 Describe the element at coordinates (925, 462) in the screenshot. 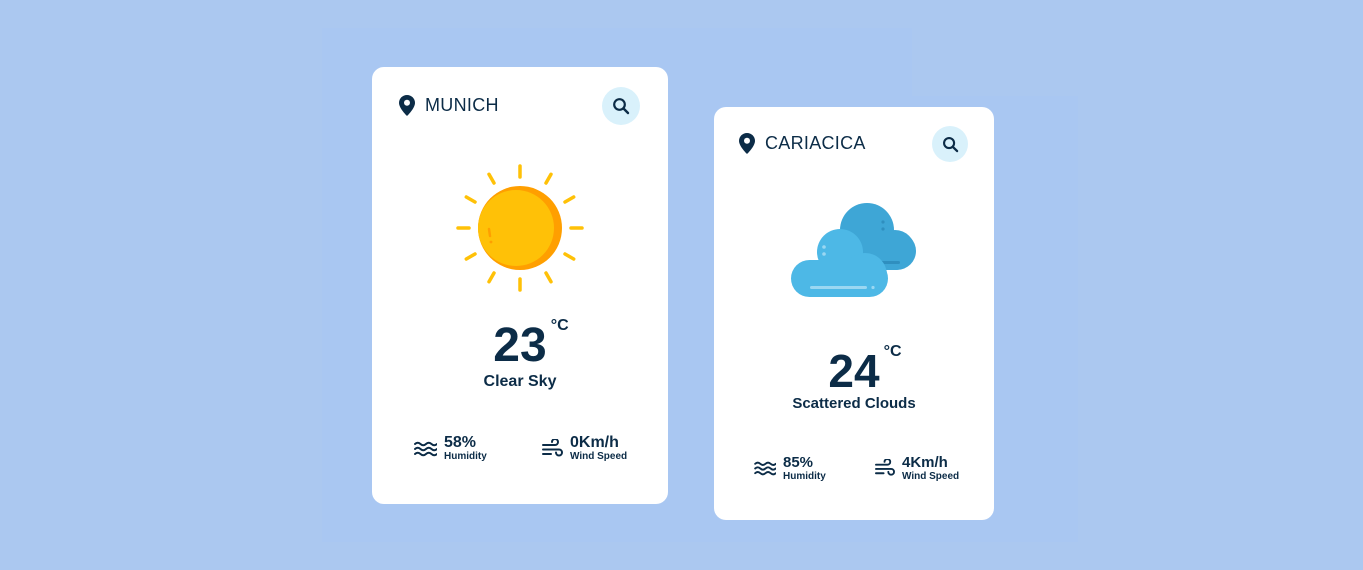

I see `wind-speed-value: 4Km/h` at that location.